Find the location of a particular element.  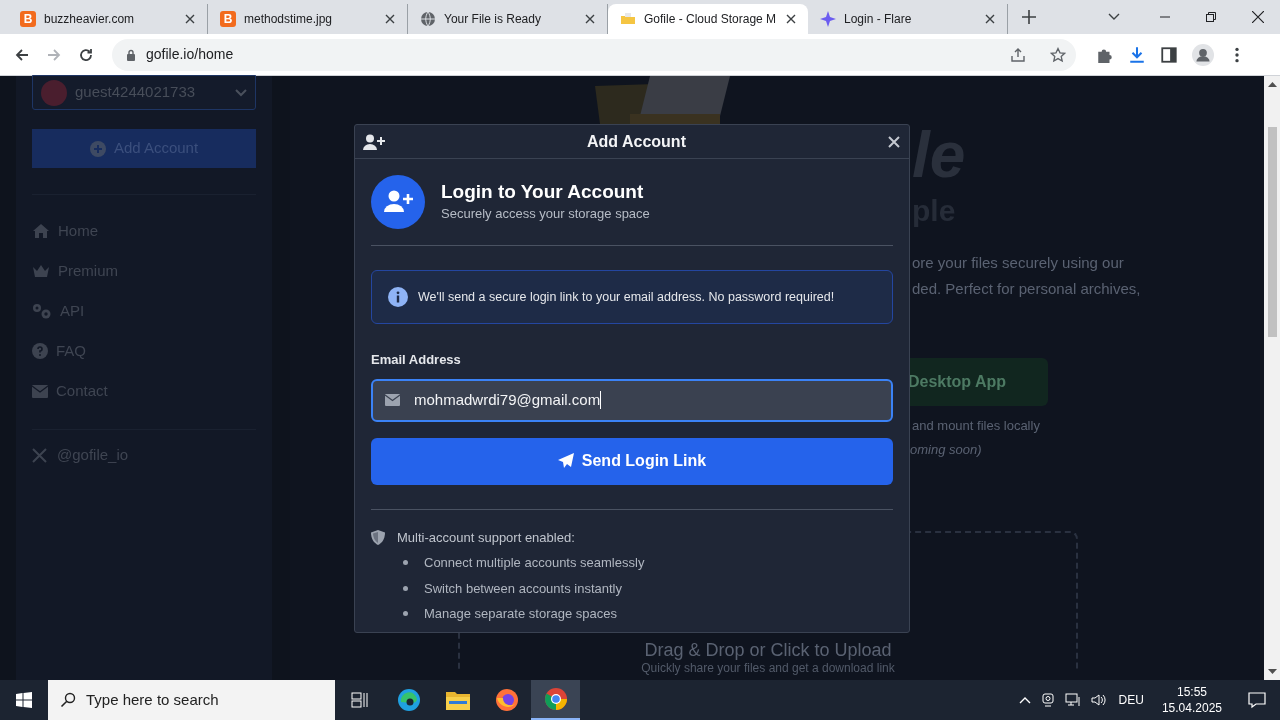

dialog-title: Add Account is located at coordinates (636, 141).